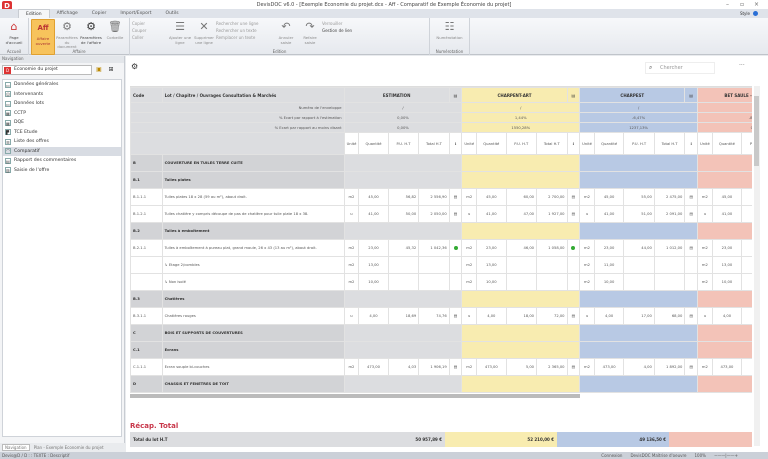 This screenshot has width=768, height=459. What do you see at coordinates (403, 248) in the screenshot?
I see `cell: 45,32` at bounding box center [403, 248].